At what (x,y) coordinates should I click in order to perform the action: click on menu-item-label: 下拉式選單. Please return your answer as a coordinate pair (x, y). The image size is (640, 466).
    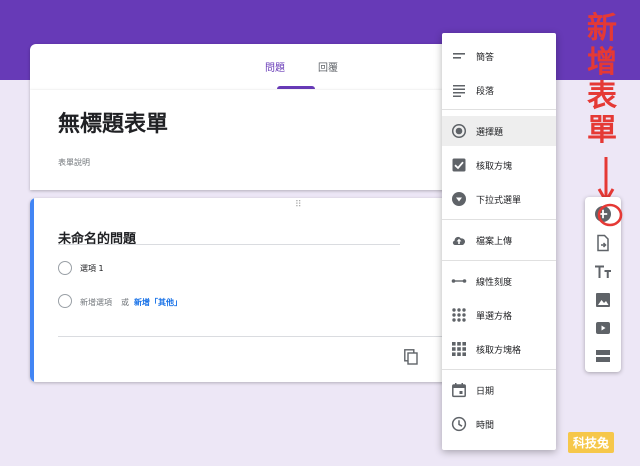
    Looking at the image, I should click on (499, 201).